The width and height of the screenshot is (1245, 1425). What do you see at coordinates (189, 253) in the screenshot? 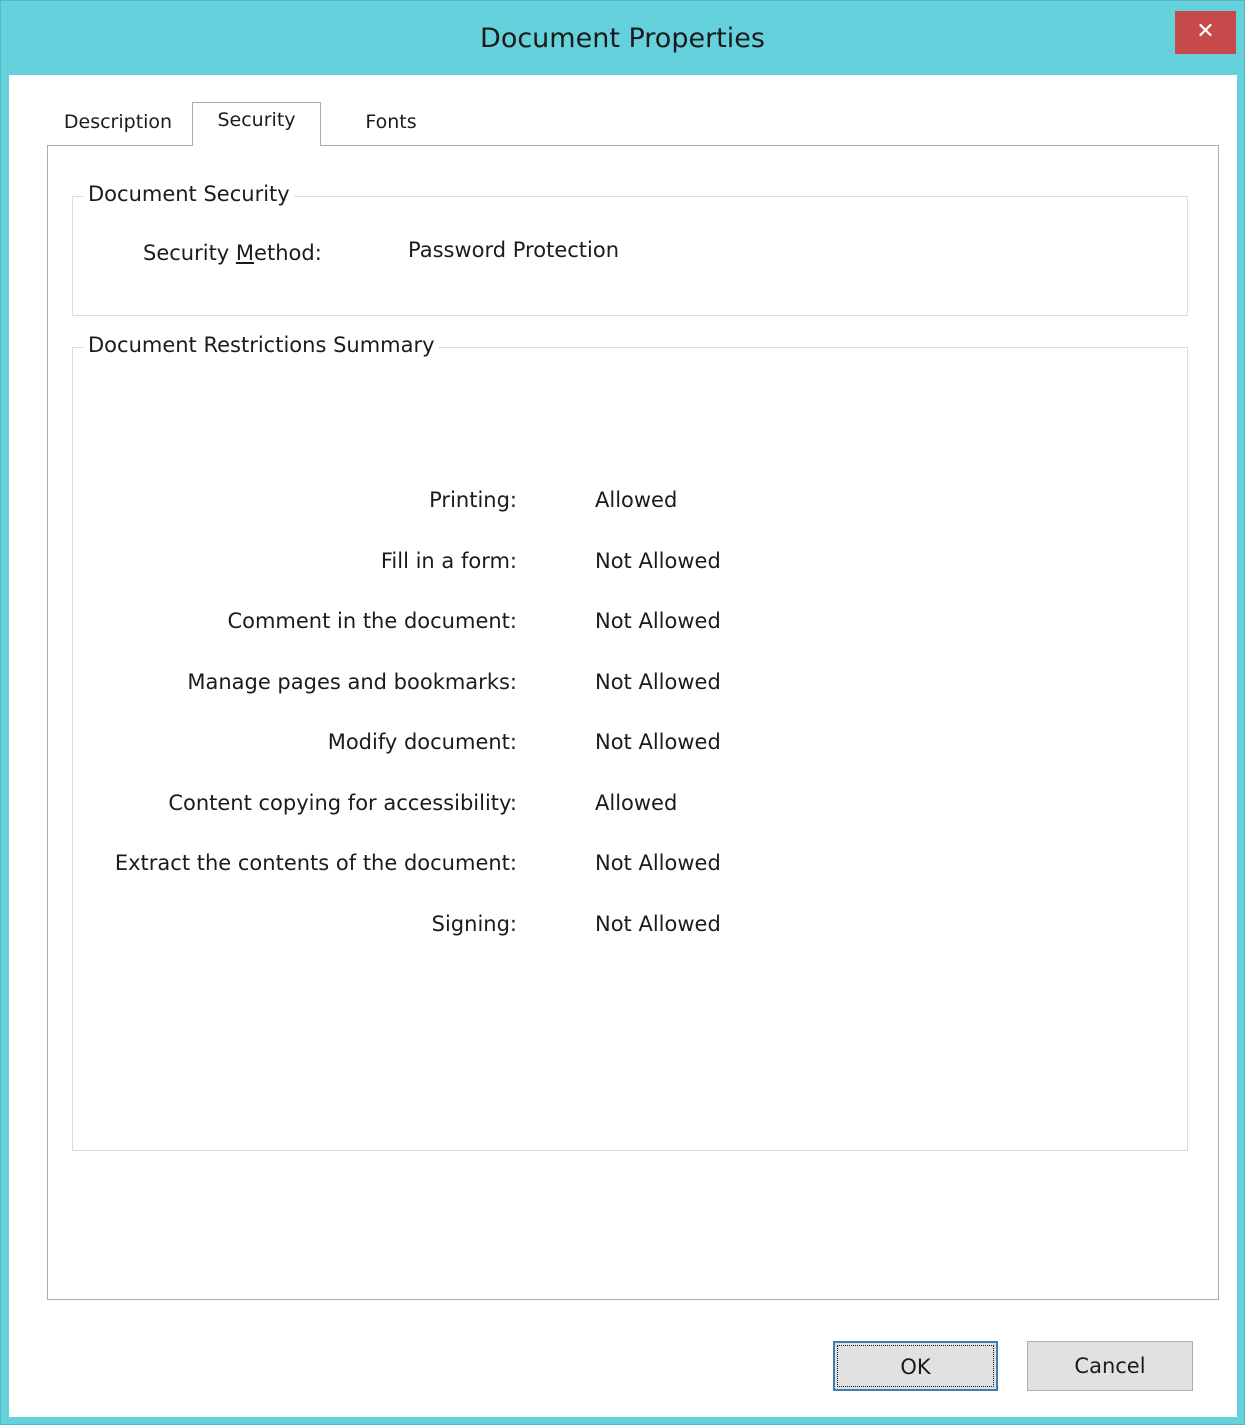
I see `security-method-label-pre: Security` at bounding box center [189, 253].